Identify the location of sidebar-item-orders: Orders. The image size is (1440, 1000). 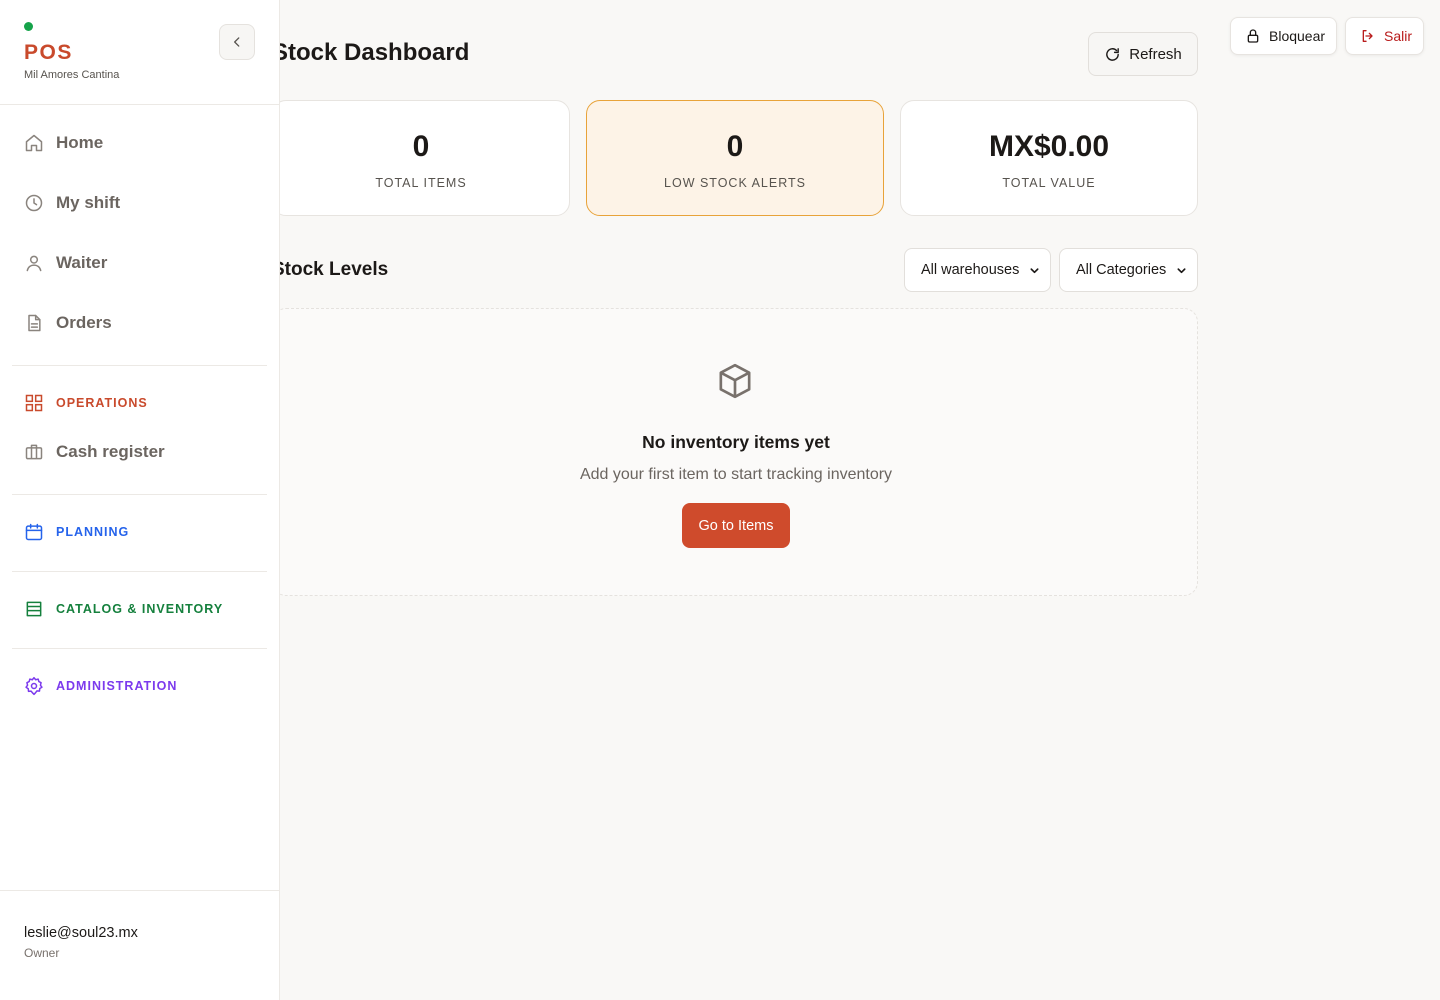
(68, 323).